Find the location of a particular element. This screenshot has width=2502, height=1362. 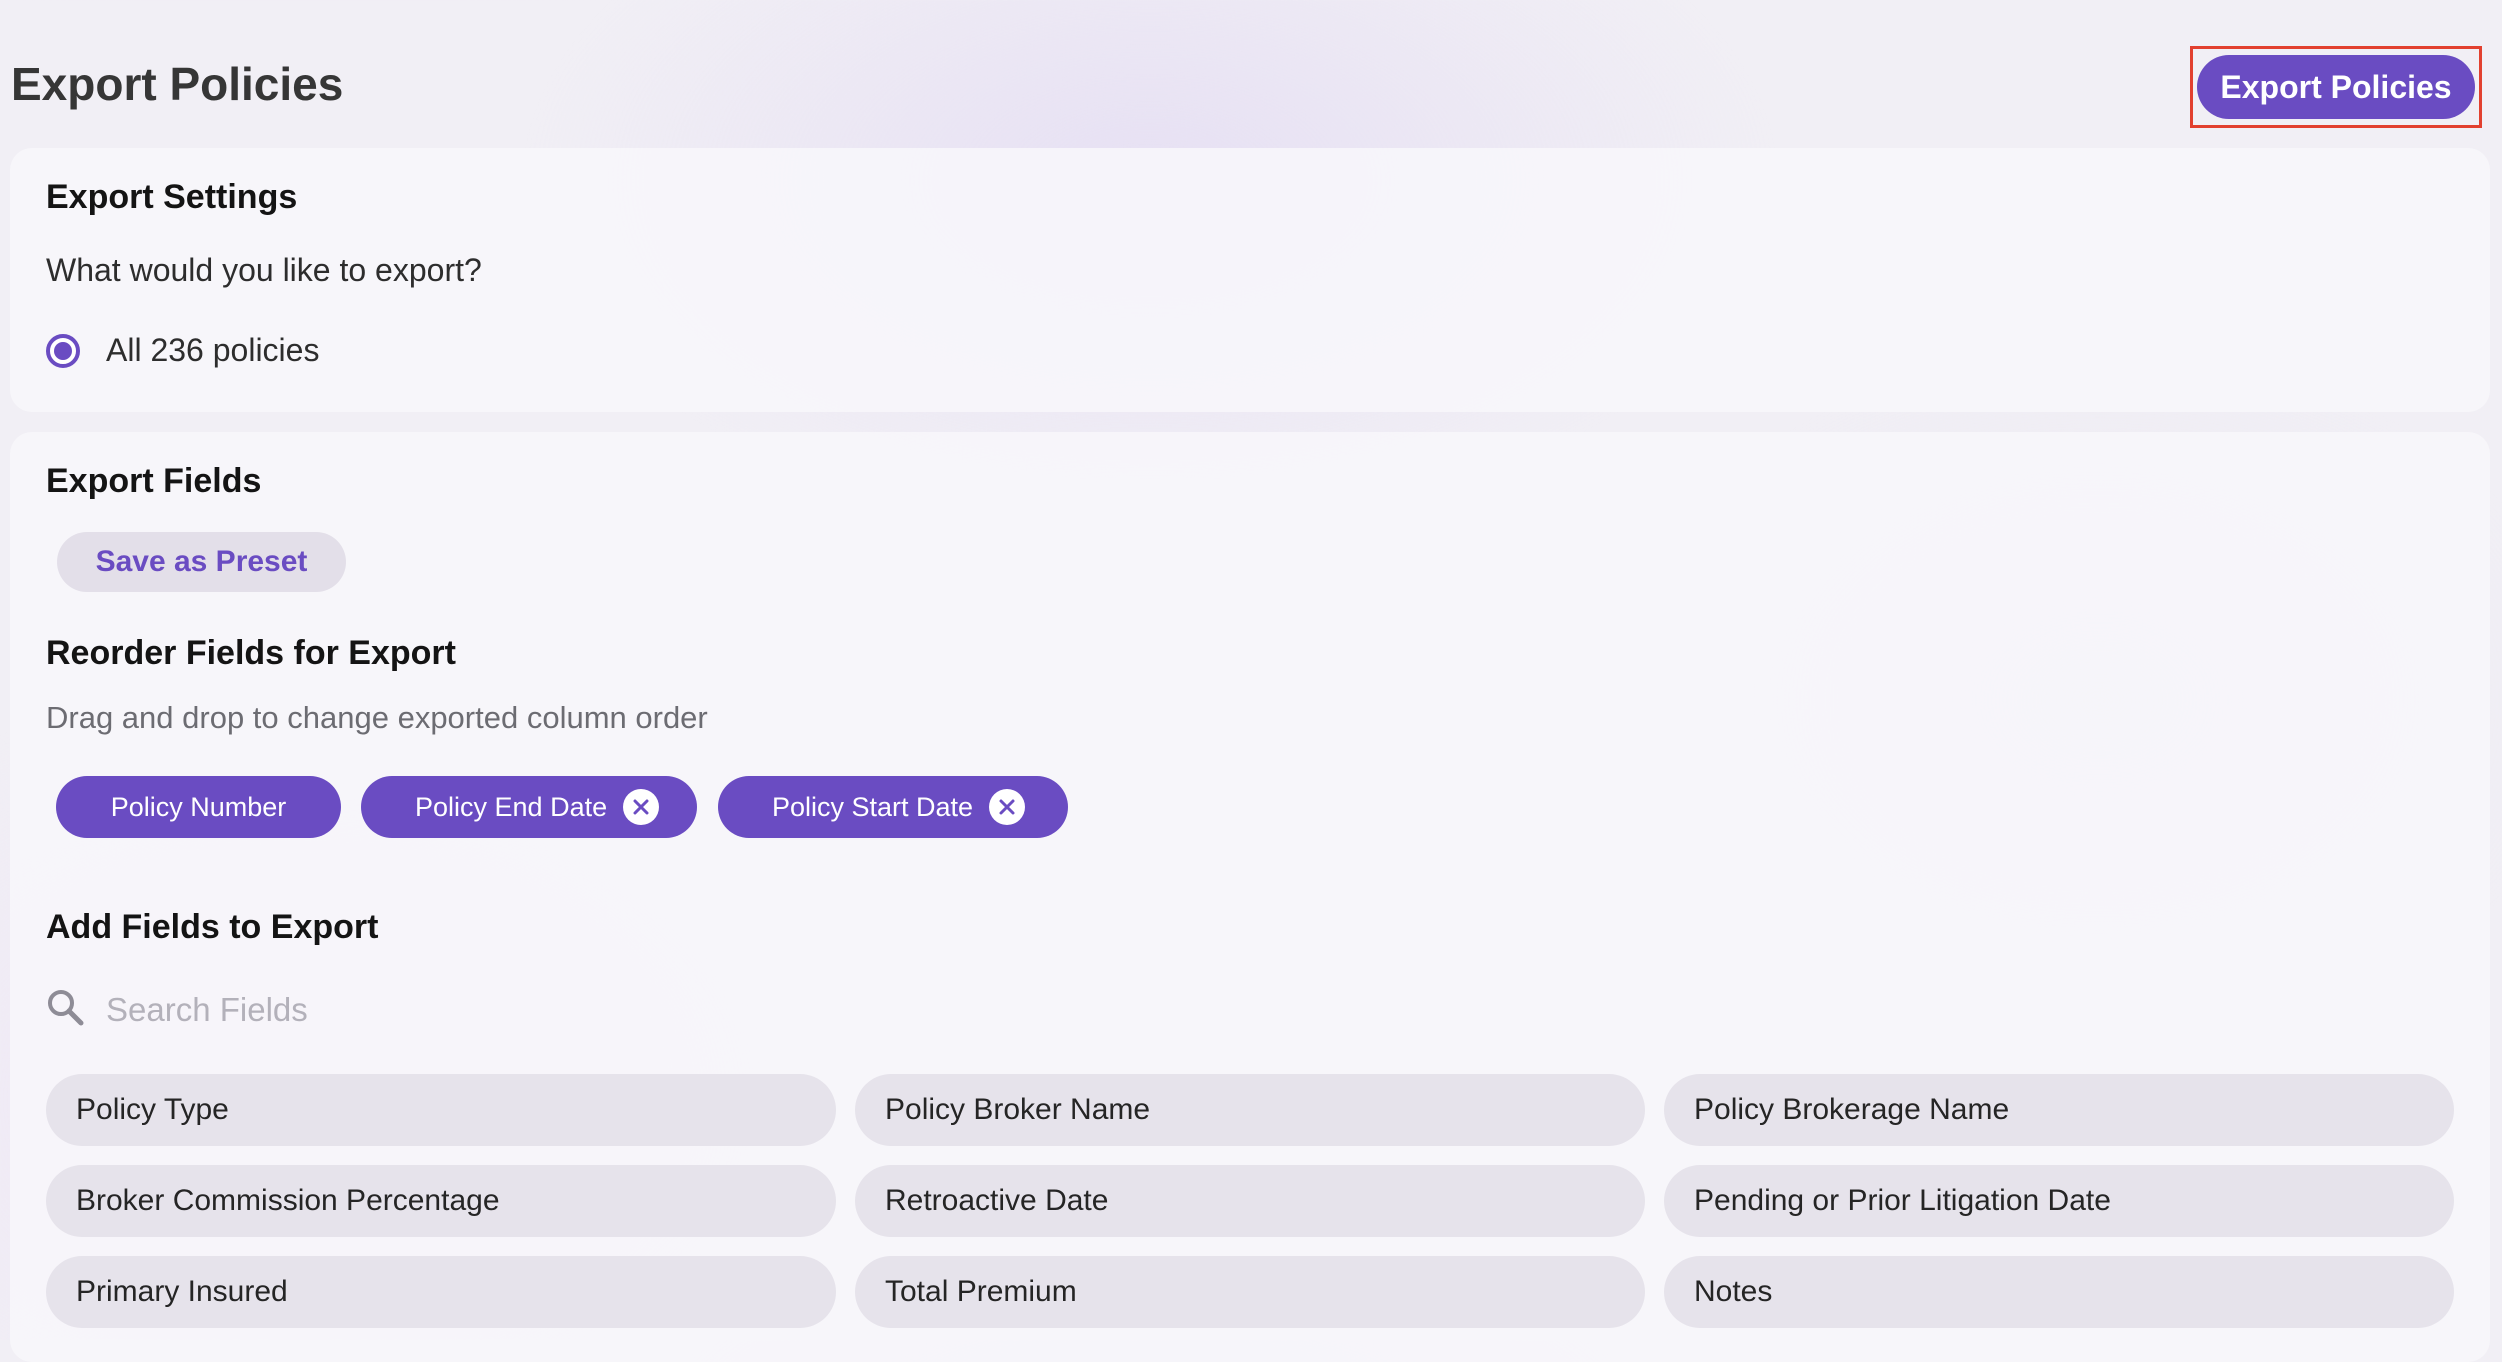

selected-field-chip: Policy End Date is located at coordinates (529, 807).